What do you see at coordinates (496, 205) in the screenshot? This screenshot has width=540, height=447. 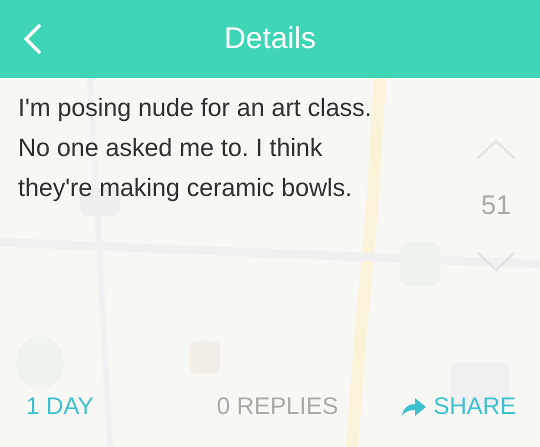 I see `vote-count: 51` at bounding box center [496, 205].